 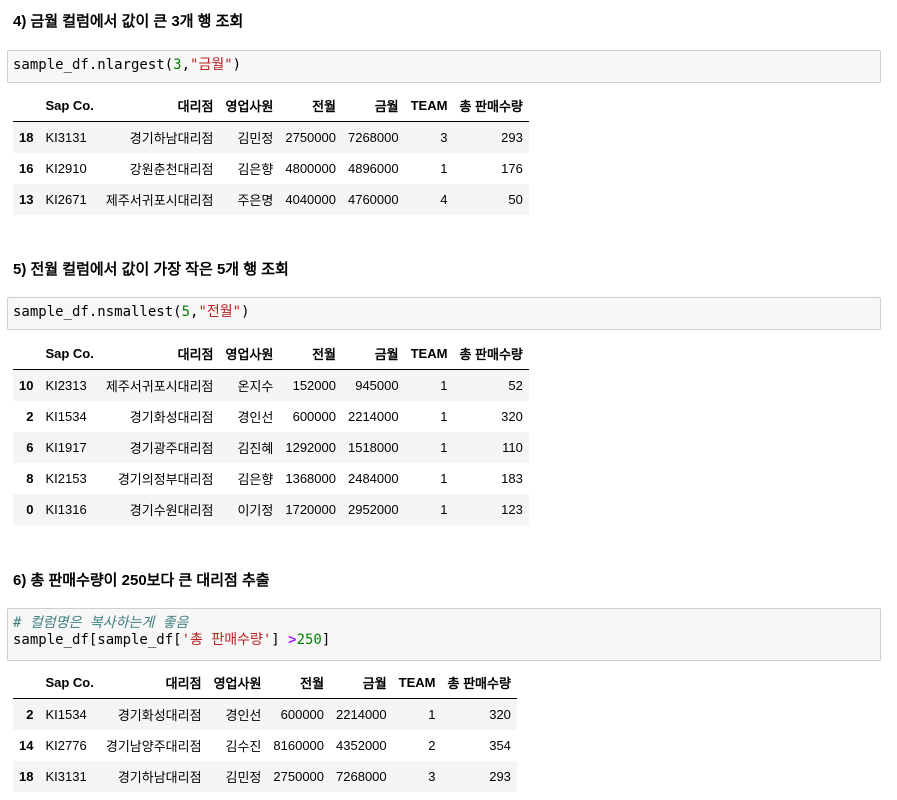 I want to click on code-text: ,, so click(x=186, y=65).